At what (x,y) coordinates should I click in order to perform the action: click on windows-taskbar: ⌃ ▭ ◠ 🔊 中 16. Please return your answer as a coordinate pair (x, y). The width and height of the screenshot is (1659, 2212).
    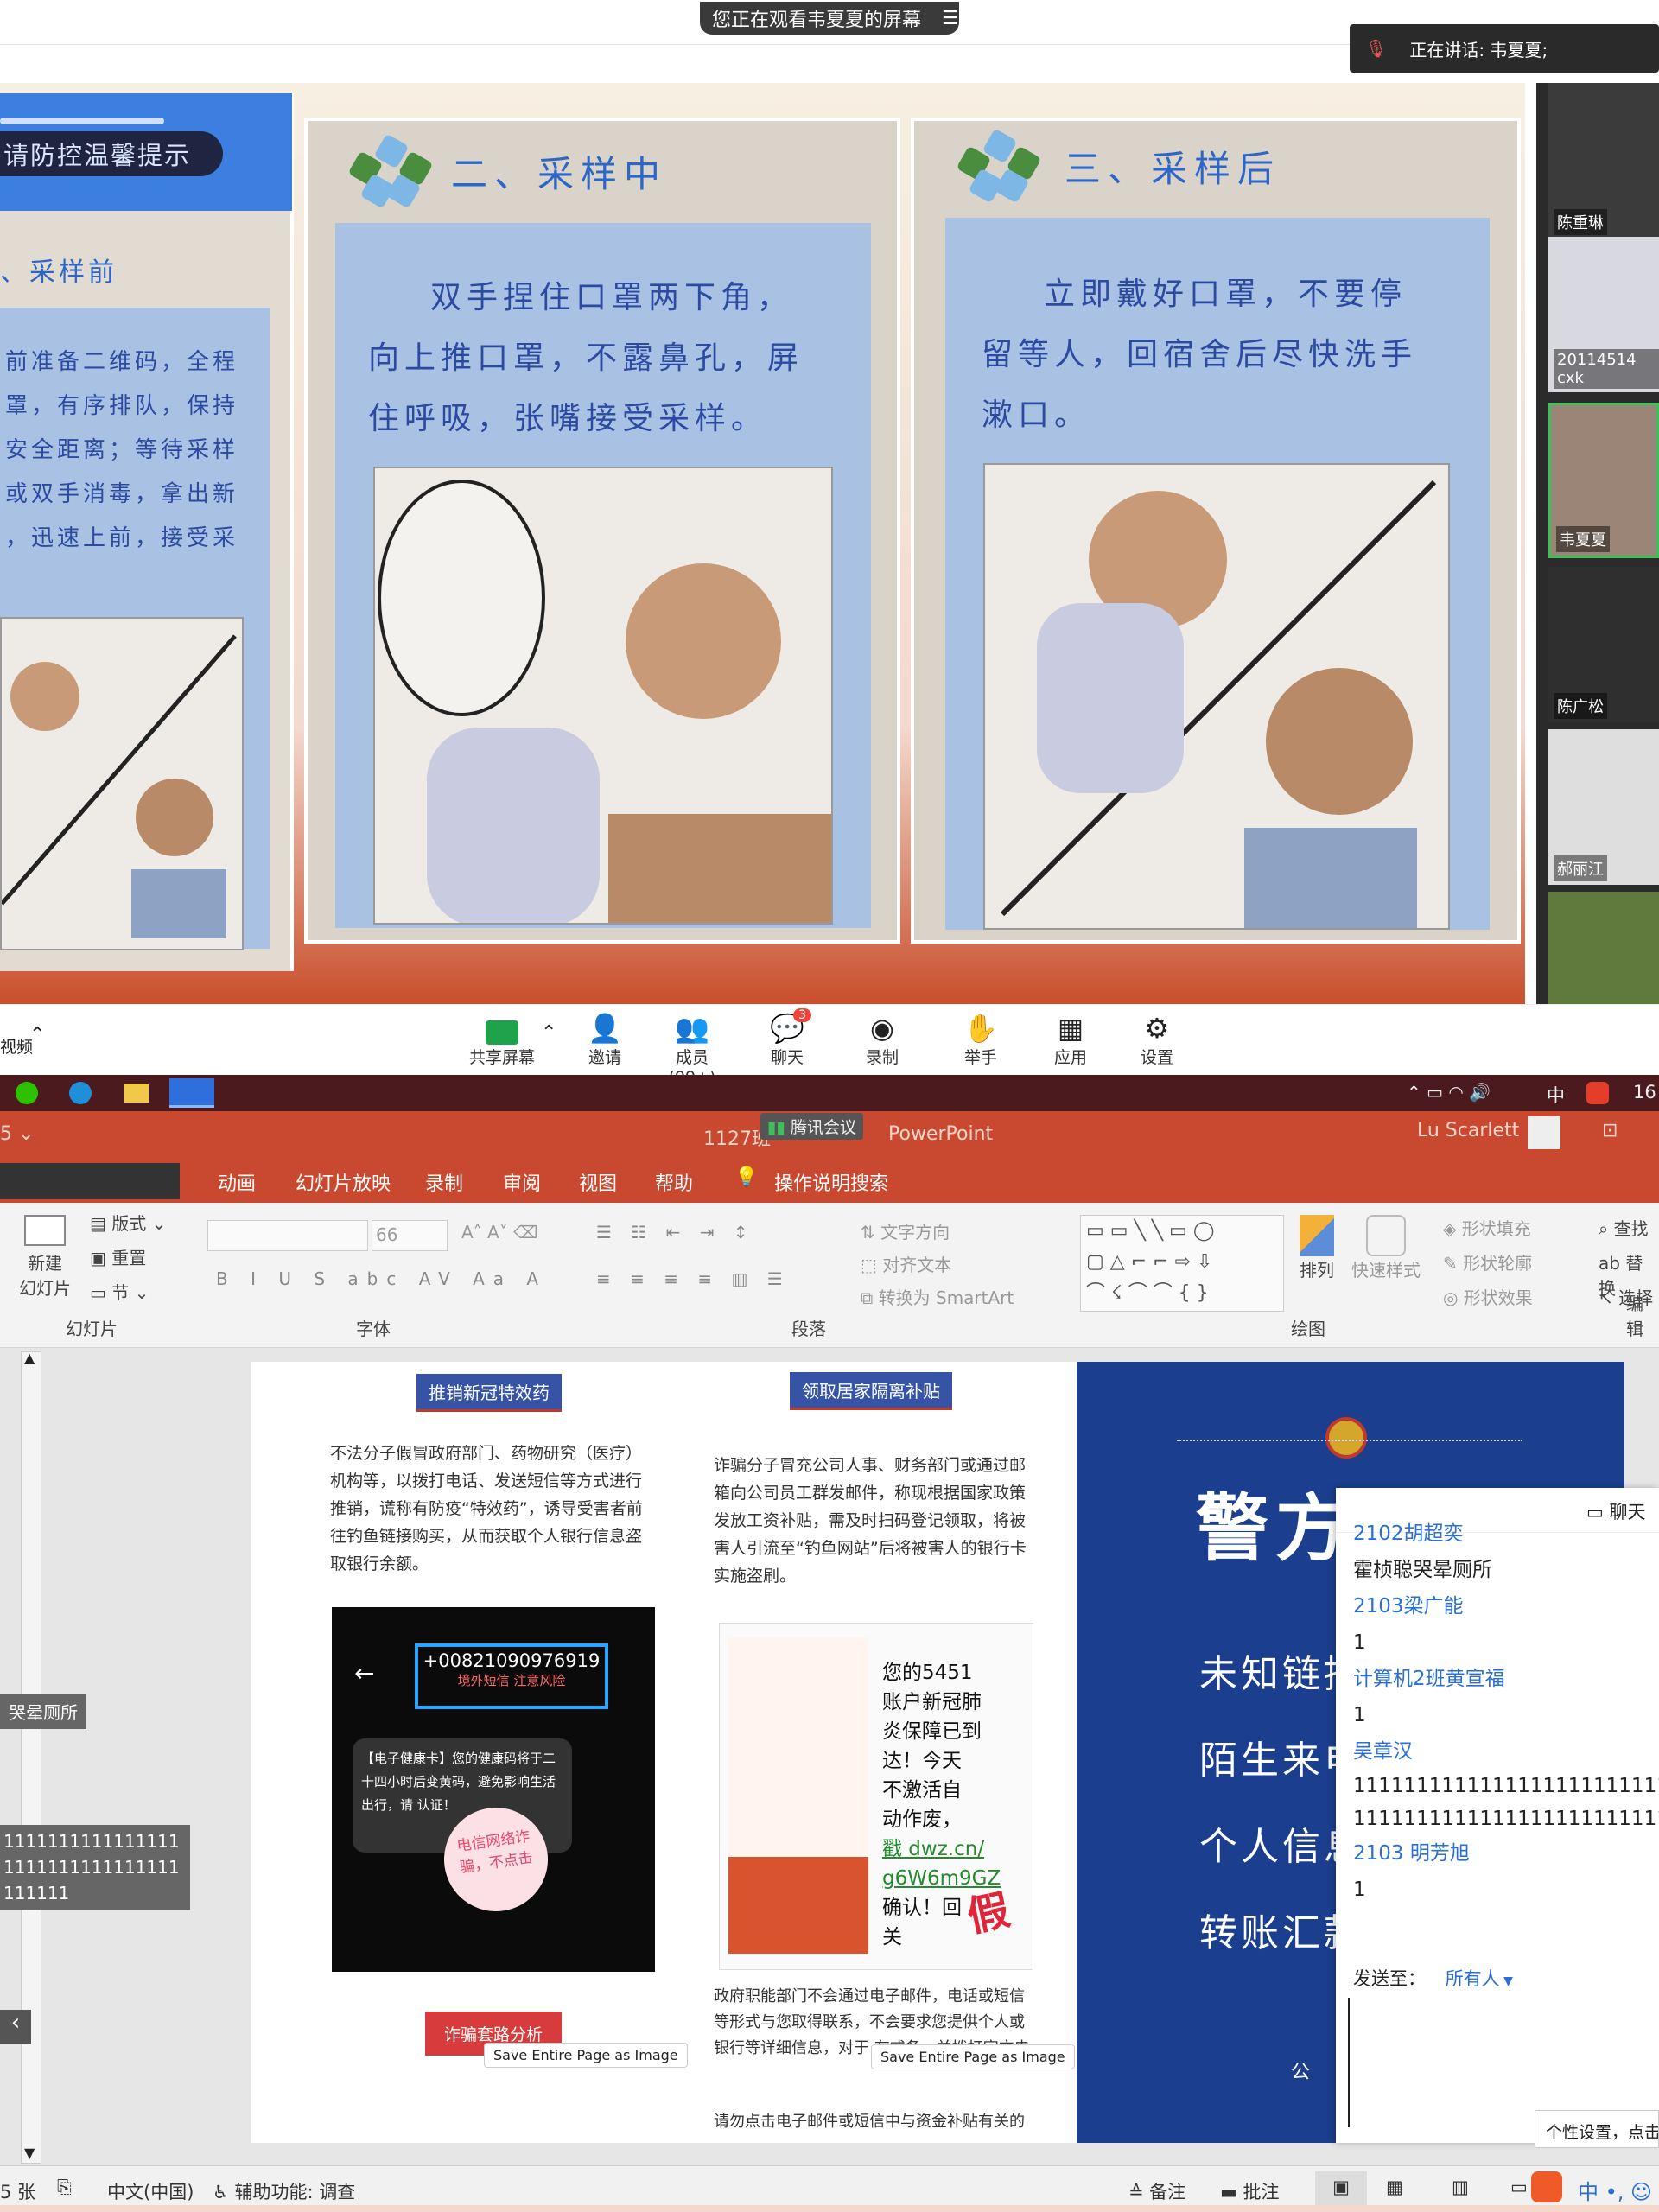
    Looking at the image, I should click on (829, 1093).